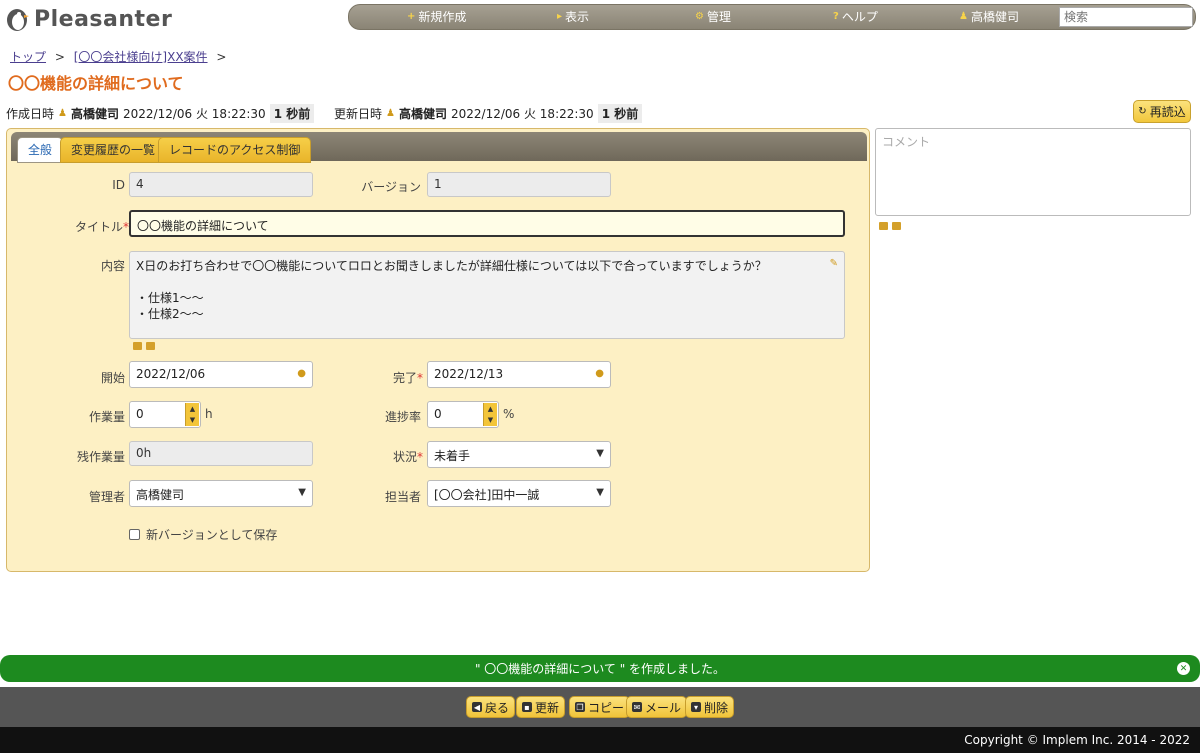 The height and width of the screenshot is (753, 1200). I want to click on menu-user: ♟ 高橋健司, so click(989, 17).